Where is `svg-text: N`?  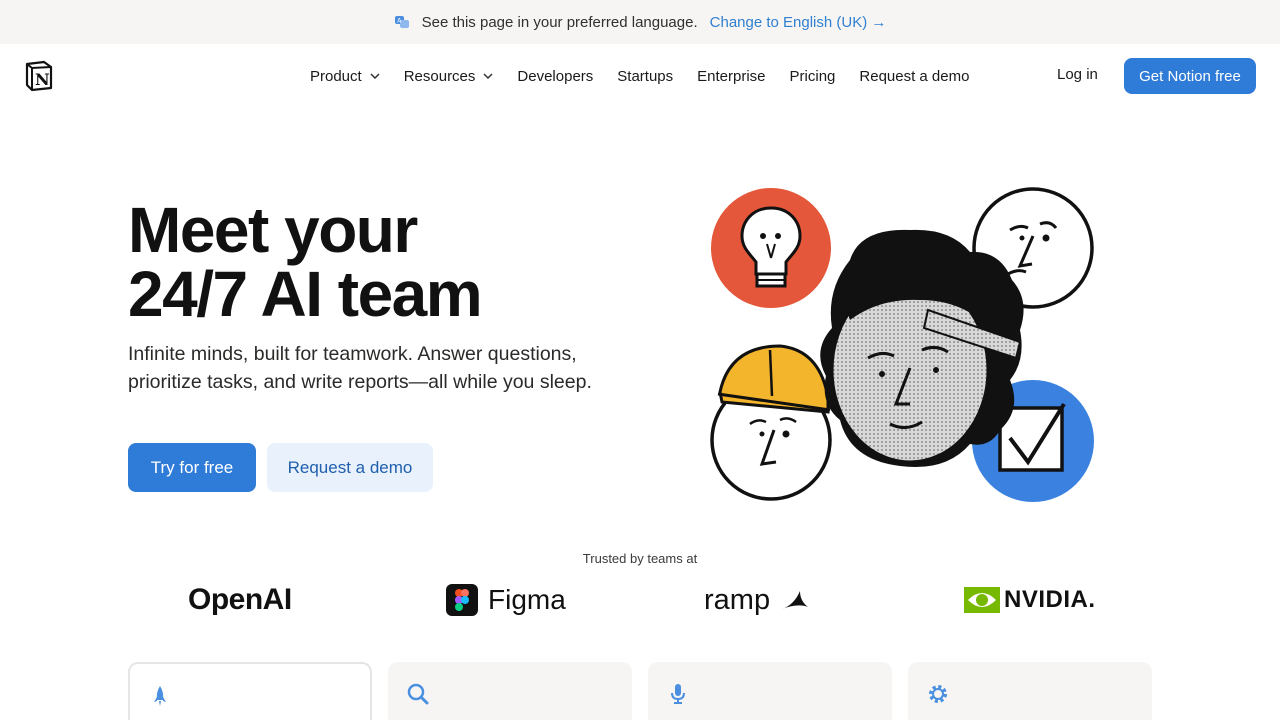 svg-text: N is located at coordinates (42, 79).